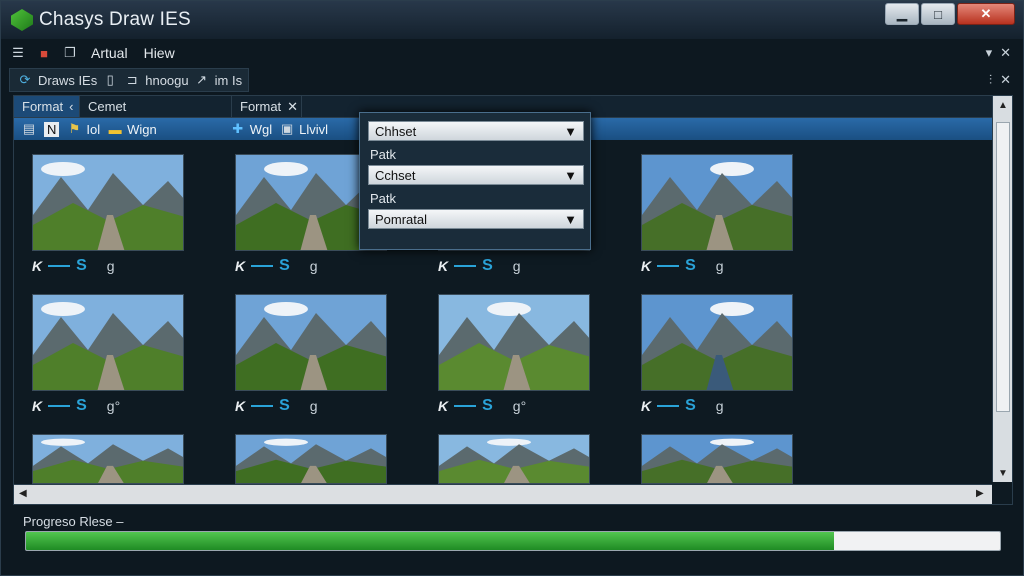 The width and height of the screenshot is (1024, 576). Describe the element at coordinates (980, 493) in the screenshot. I see `scroll-right-icon: ▶` at that location.